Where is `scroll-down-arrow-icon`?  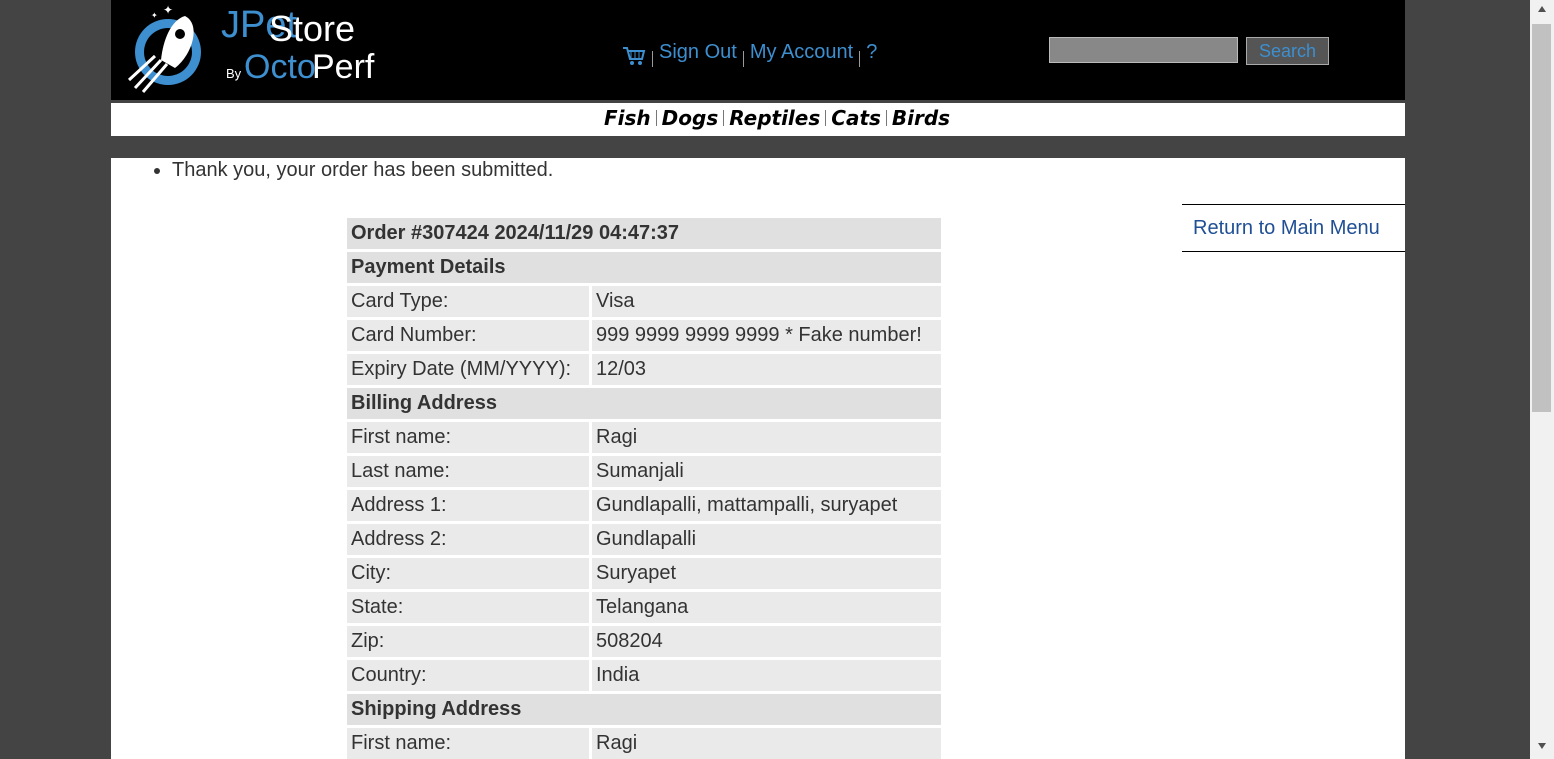 scroll-down-arrow-icon is located at coordinates (1542, 746).